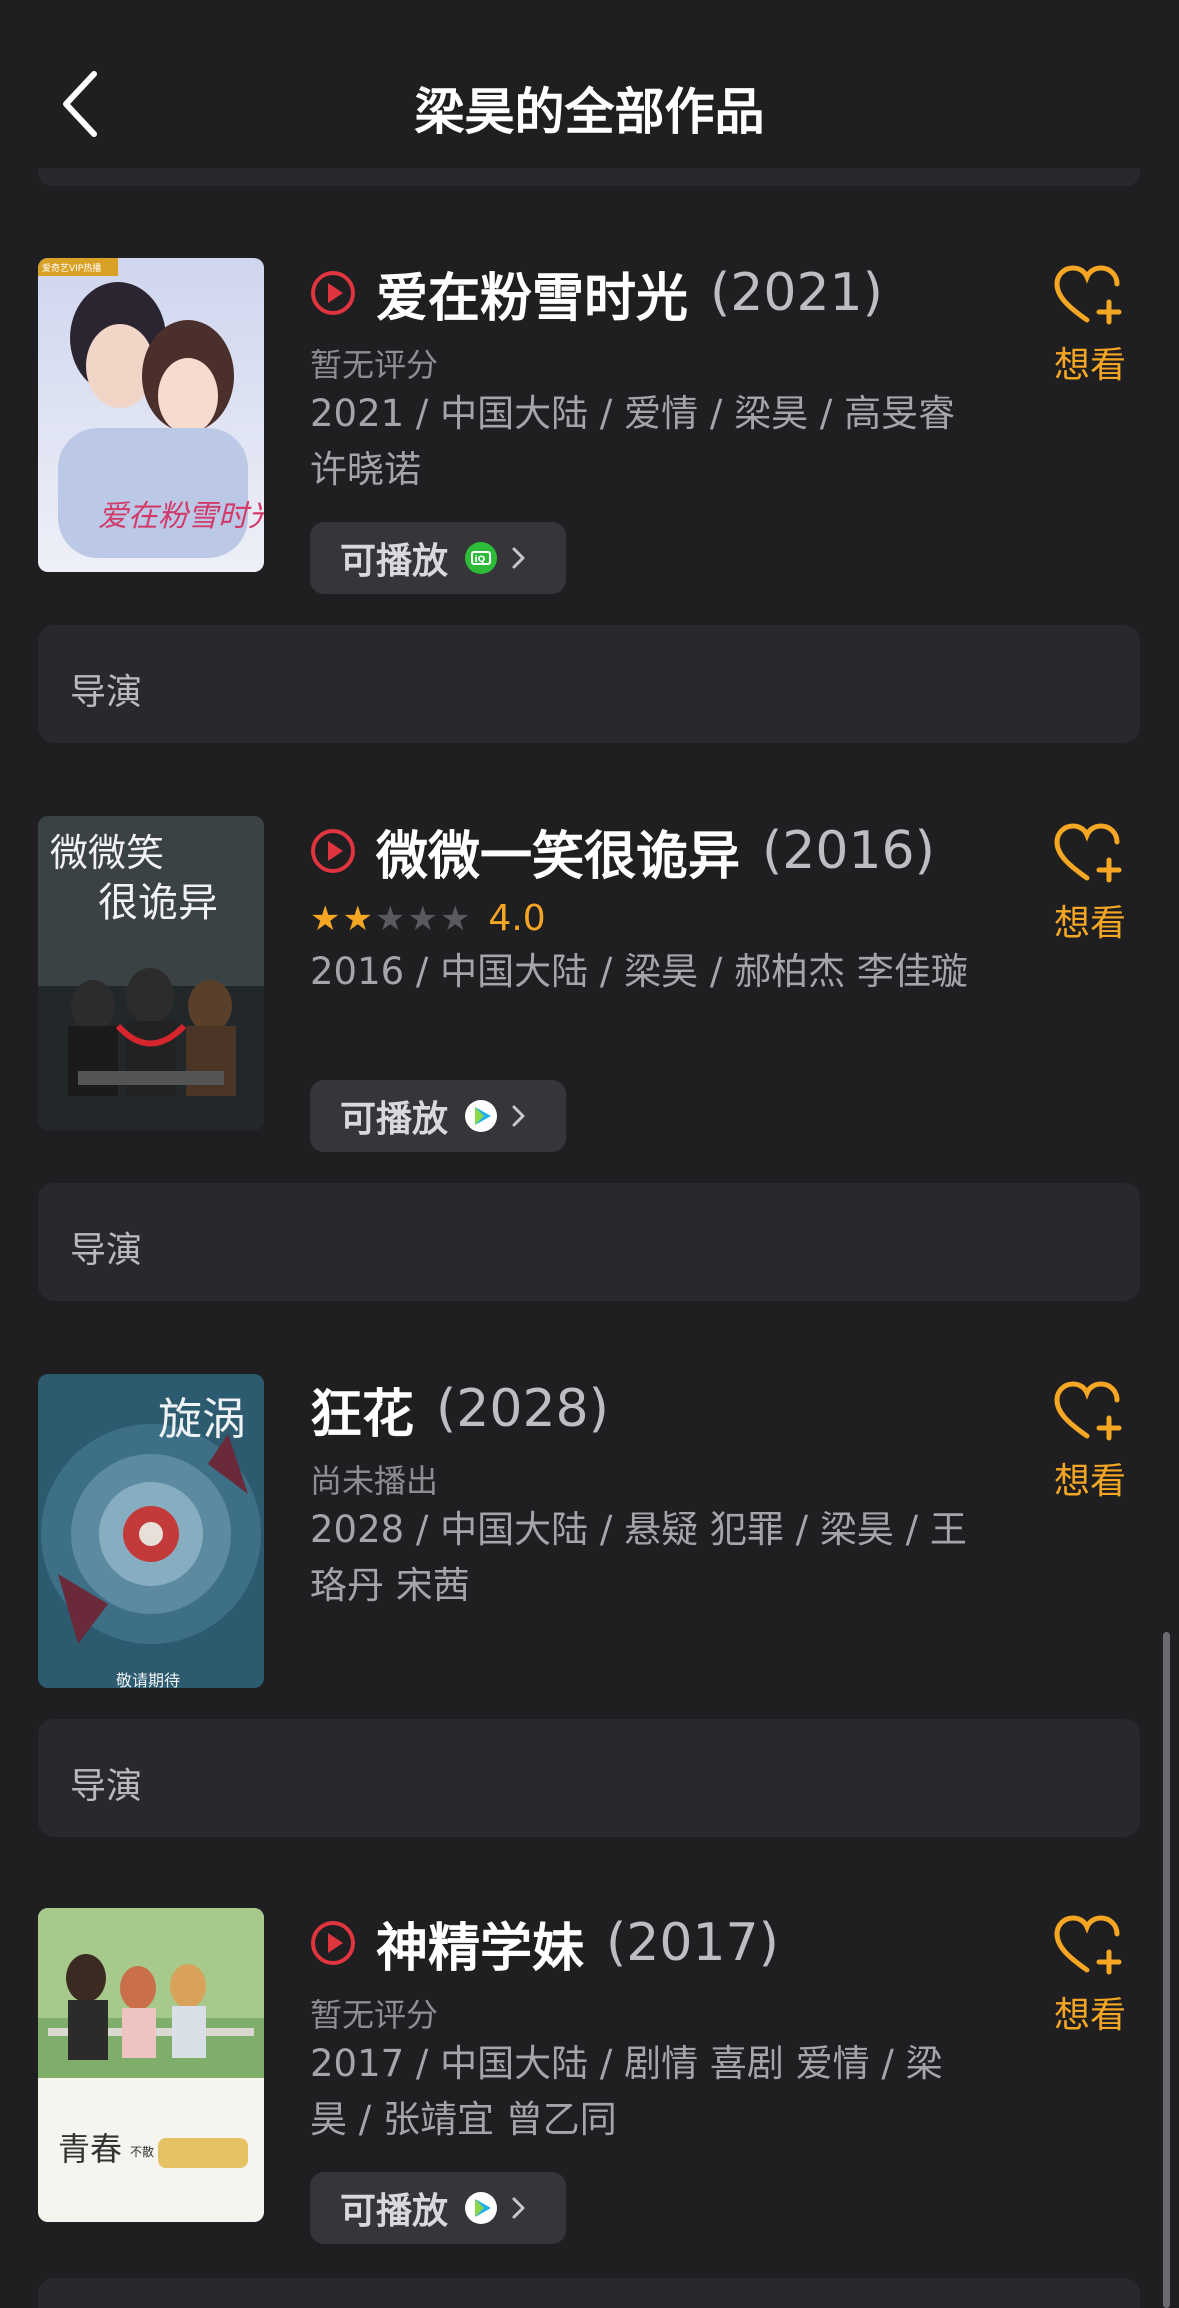  I want to click on movie-poster: 微微笑 很诡异, so click(151, 973).